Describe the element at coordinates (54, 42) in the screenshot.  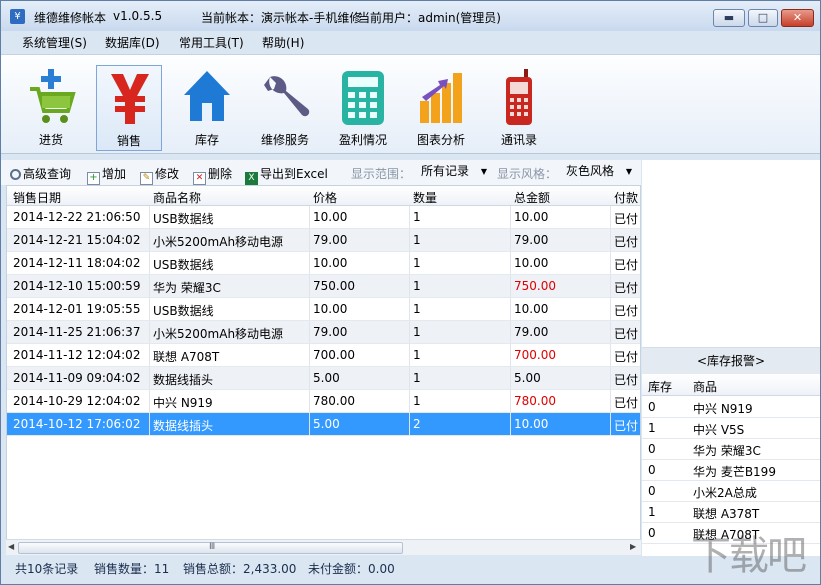
I see `menu-system: 系统管理(S)` at that location.